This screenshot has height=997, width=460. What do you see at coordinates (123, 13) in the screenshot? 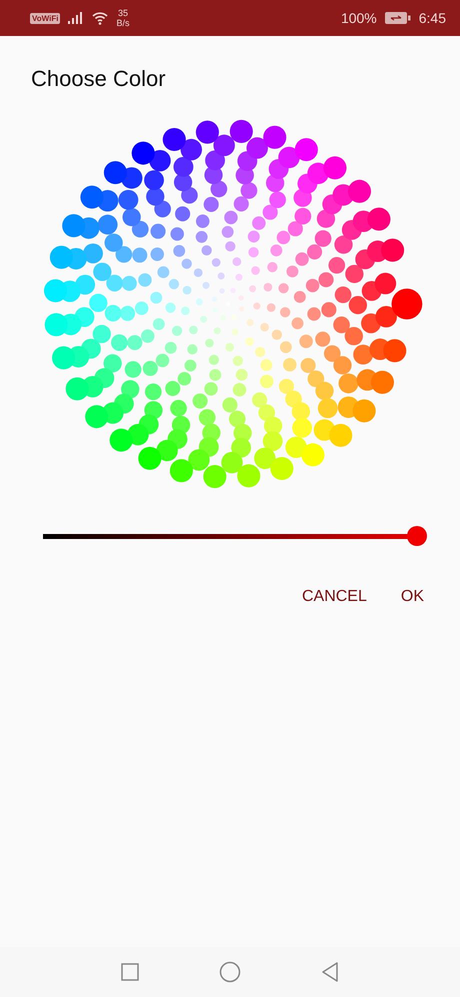
I see `network-speed-value: 35` at bounding box center [123, 13].